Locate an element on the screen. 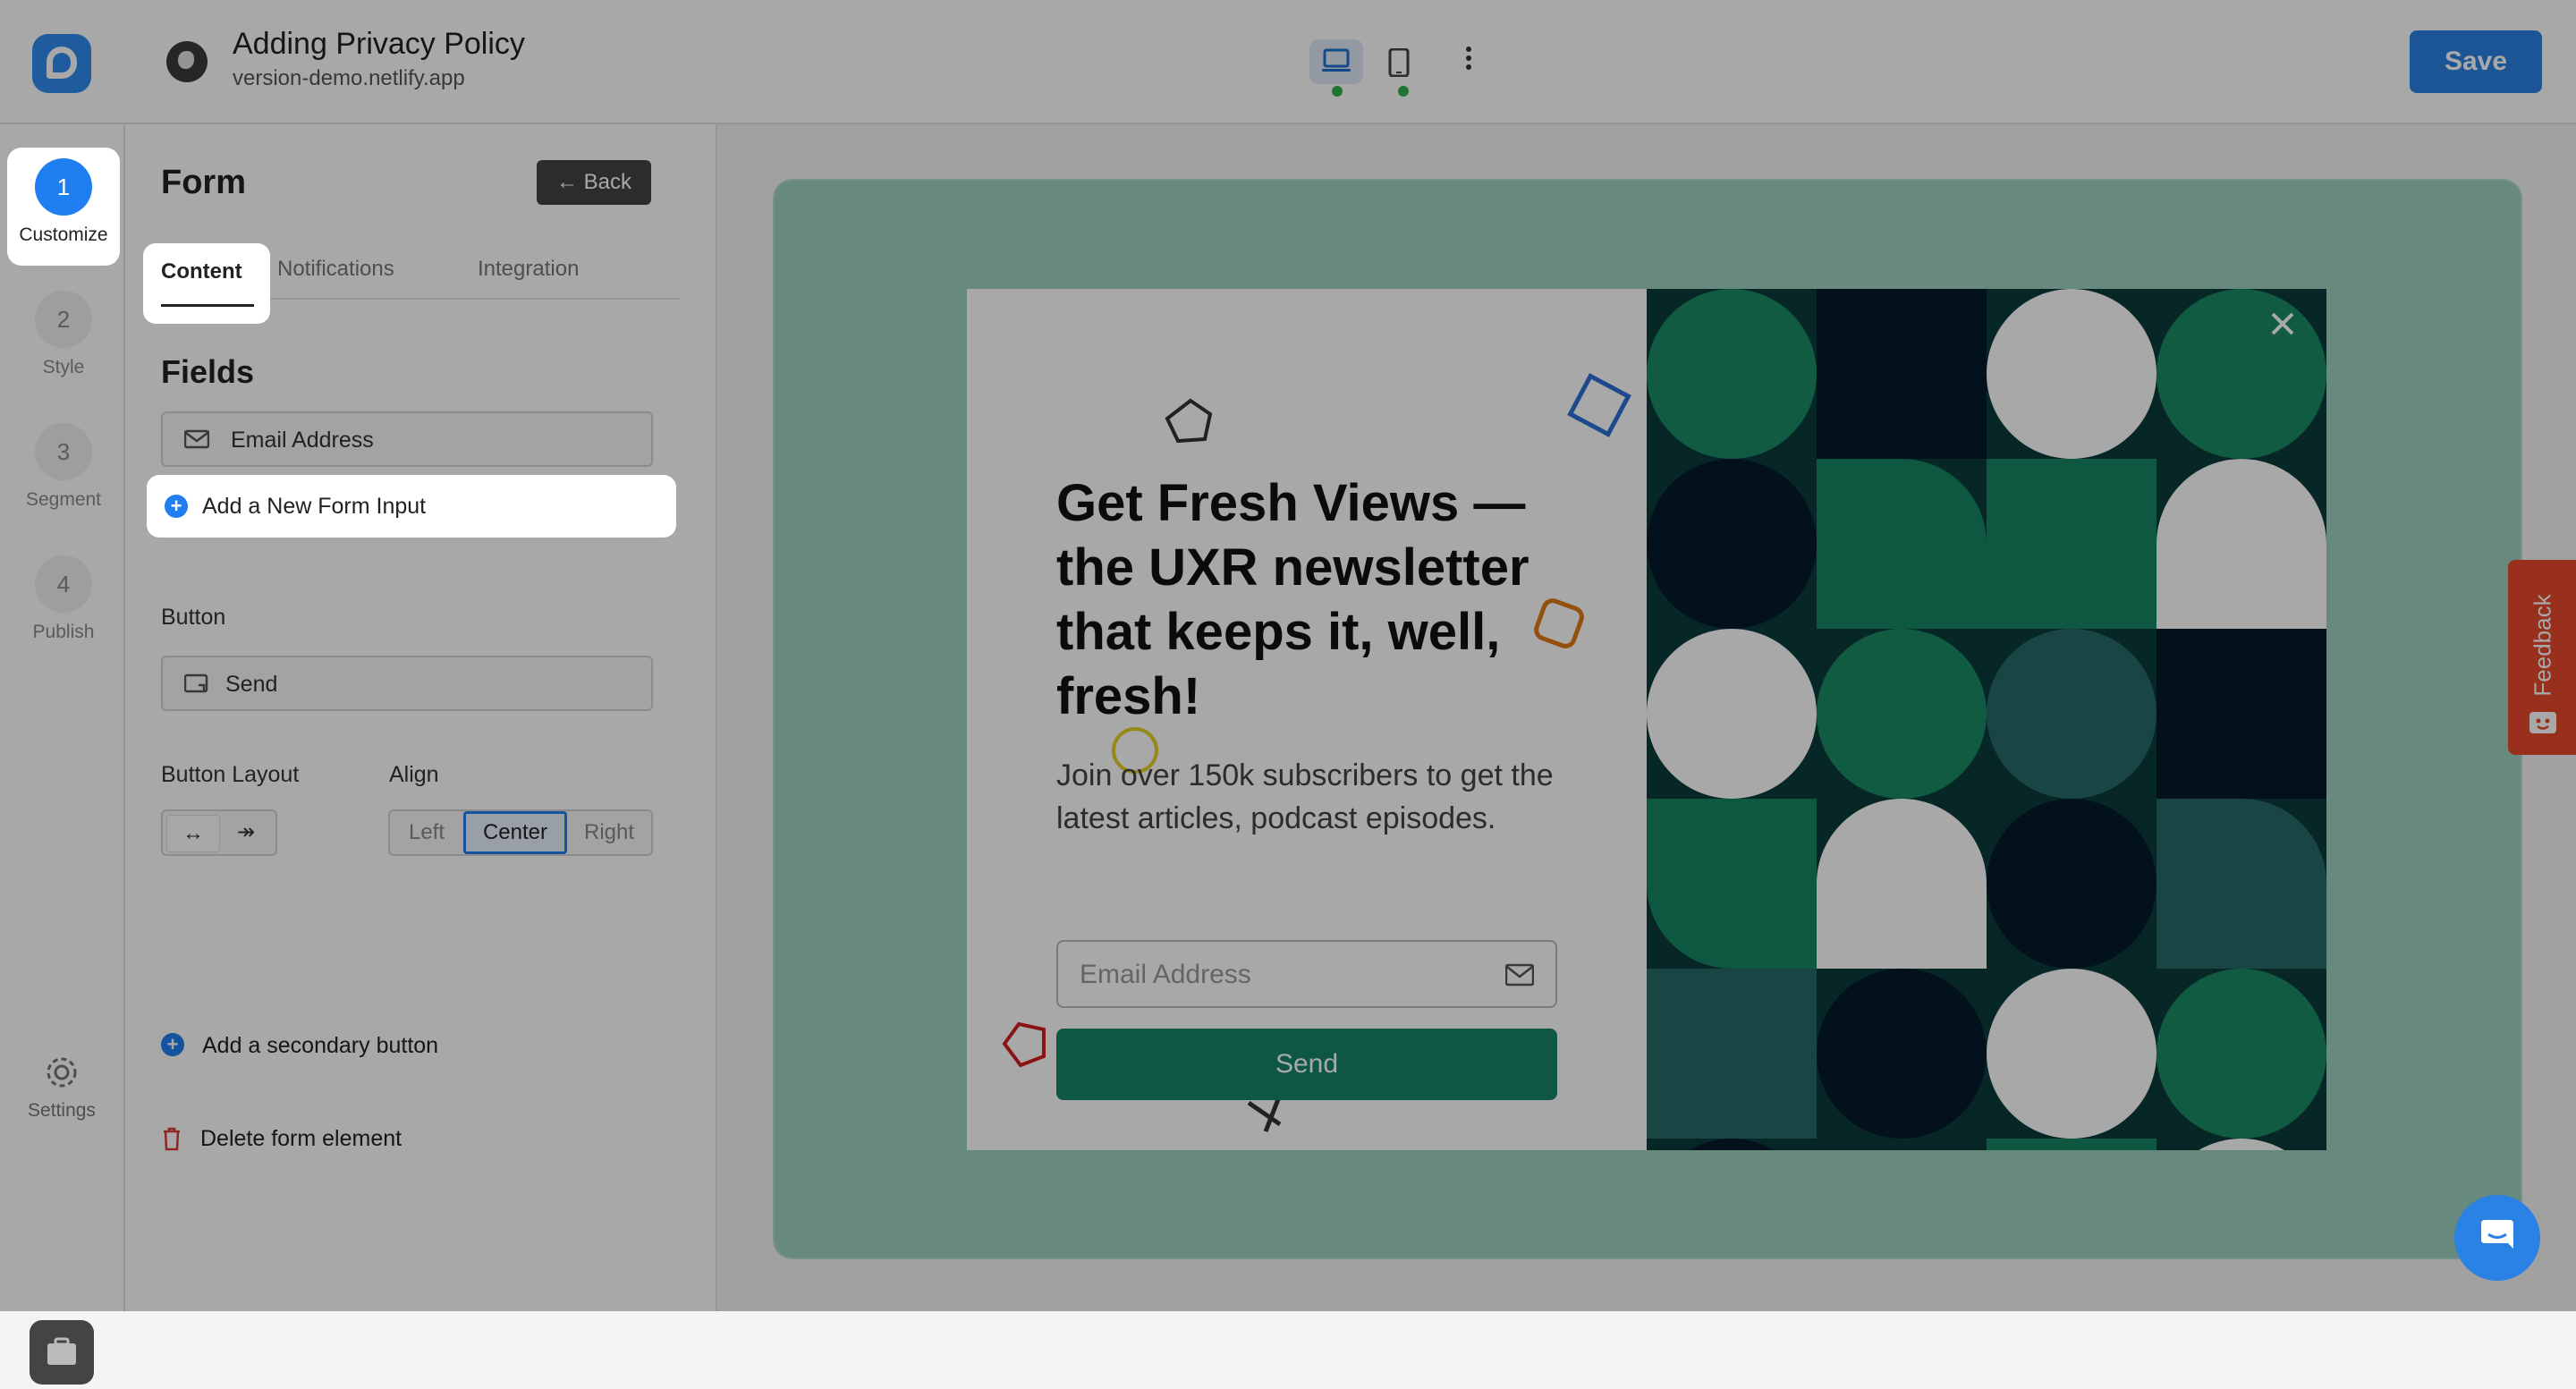 This screenshot has height=1389, width=2576. desktop-view-button is located at coordinates (1336, 61).